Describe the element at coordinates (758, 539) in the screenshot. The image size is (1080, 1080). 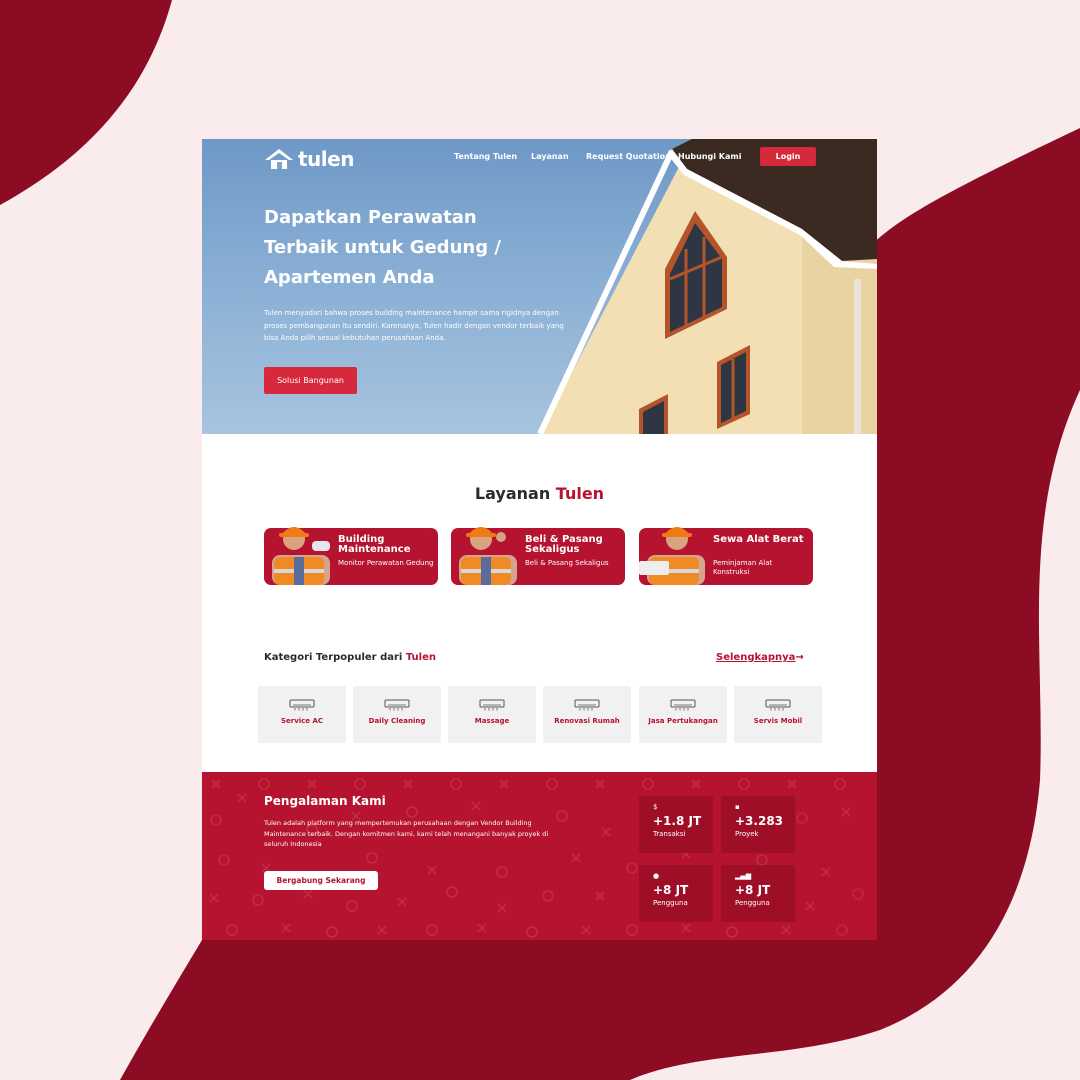
I see `service-card-title: Sewa Alat Berat` at that location.